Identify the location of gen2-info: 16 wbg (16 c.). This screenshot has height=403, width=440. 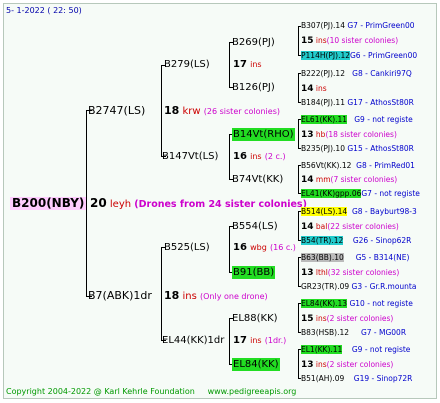
(264, 247).